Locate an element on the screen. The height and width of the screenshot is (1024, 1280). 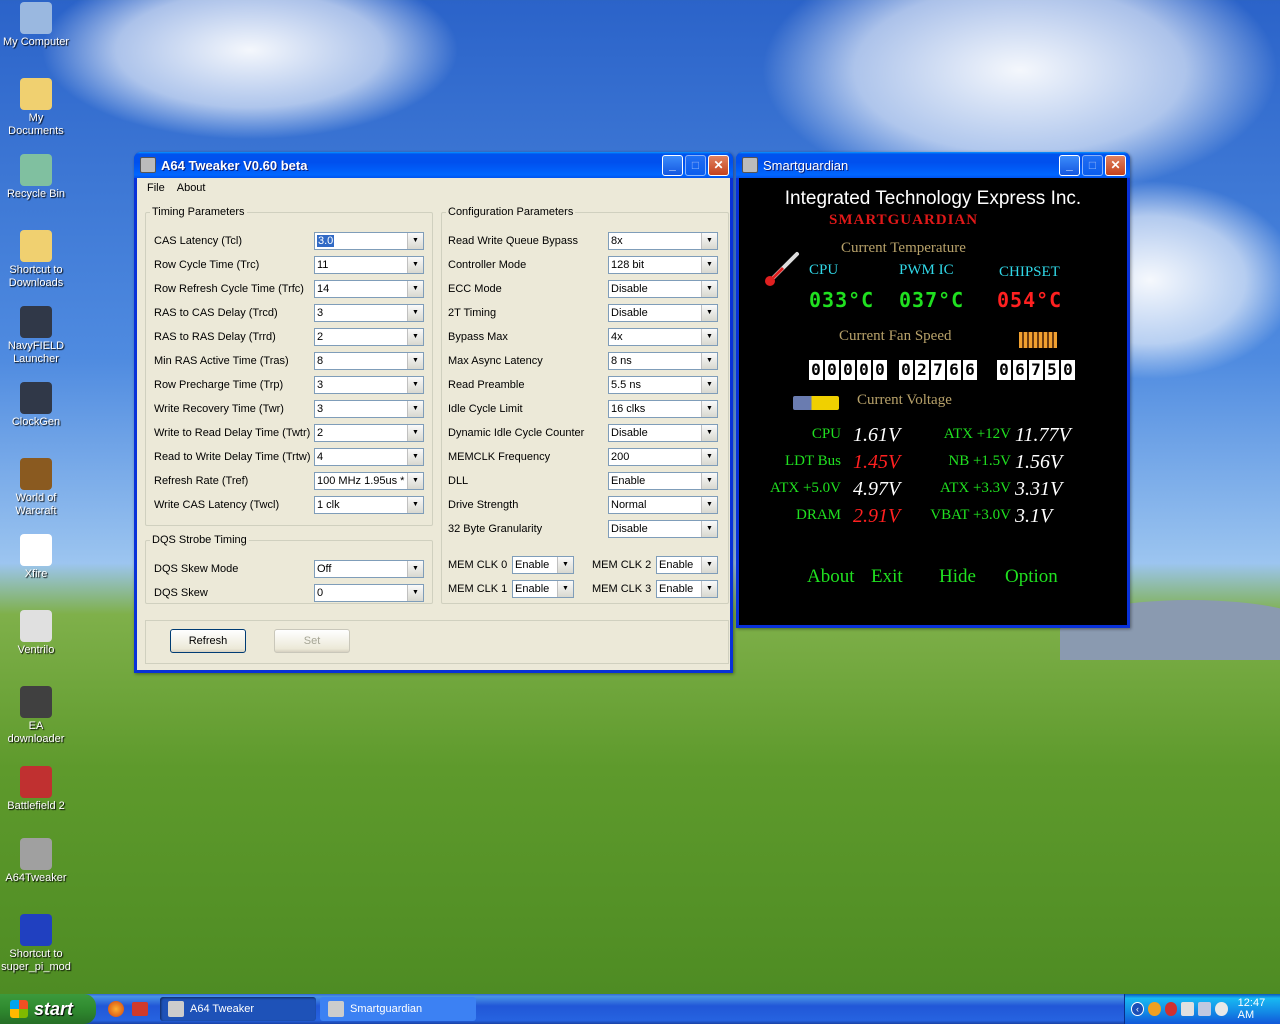
config-select-4: 4x ▼ is located at coordinates (663, 337).